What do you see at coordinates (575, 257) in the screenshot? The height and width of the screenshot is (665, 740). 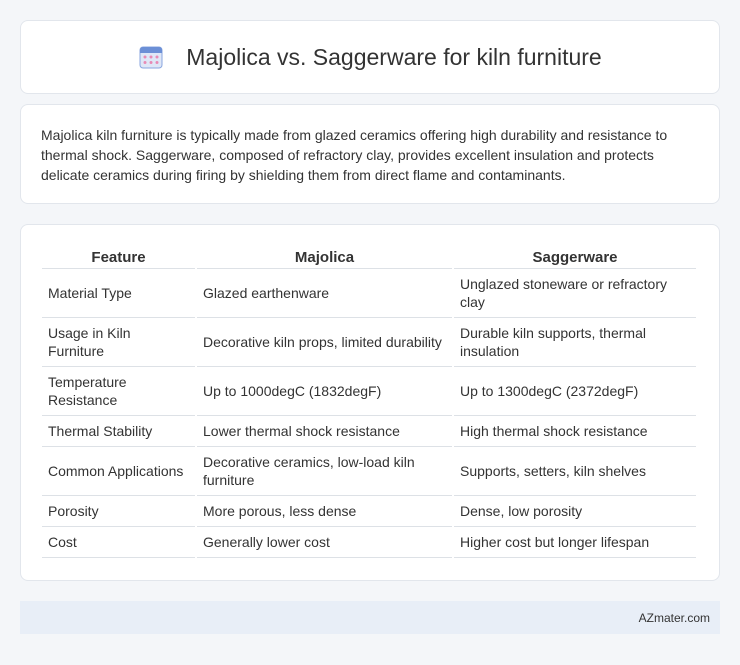 I see `header-saggerware: Saggerware` at bounding box center [575, 257].